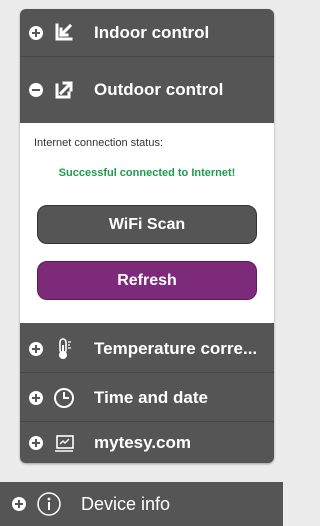 The height and width of the screenshot is (526, 320). I want to click on clock-icon, so click(64, 398).